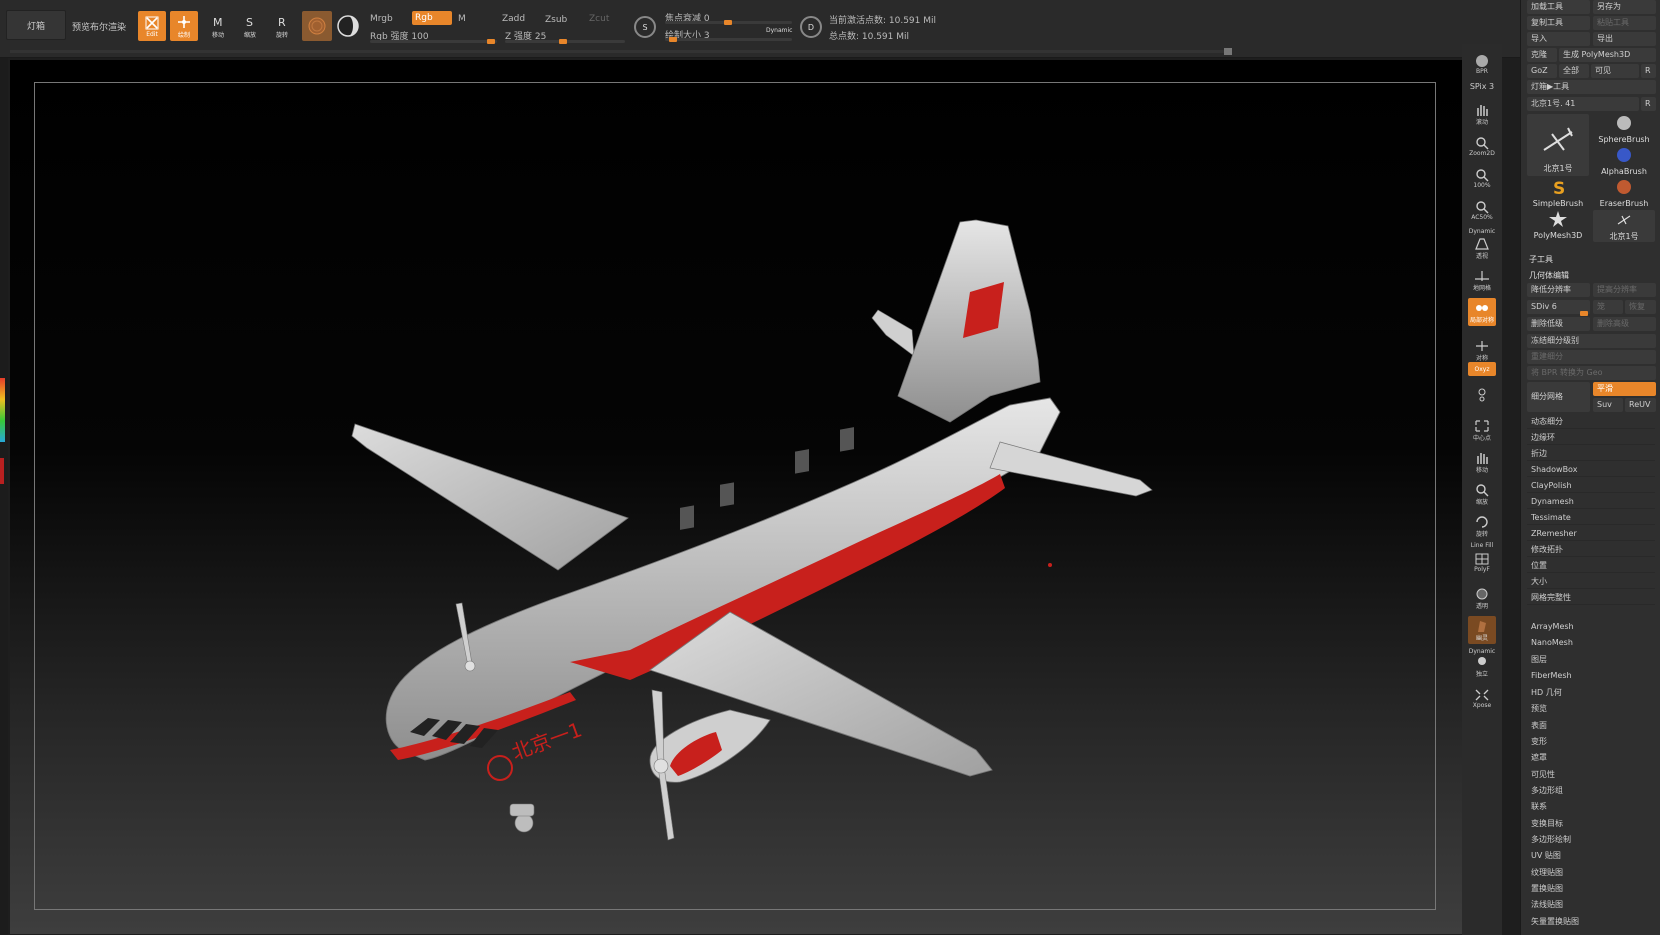 The image size is (1660, 935). What do you see at coordinates (1640, 307) in the screenshot?
I see `rstr-button: 恢复` at bounding box center [1640, 307].